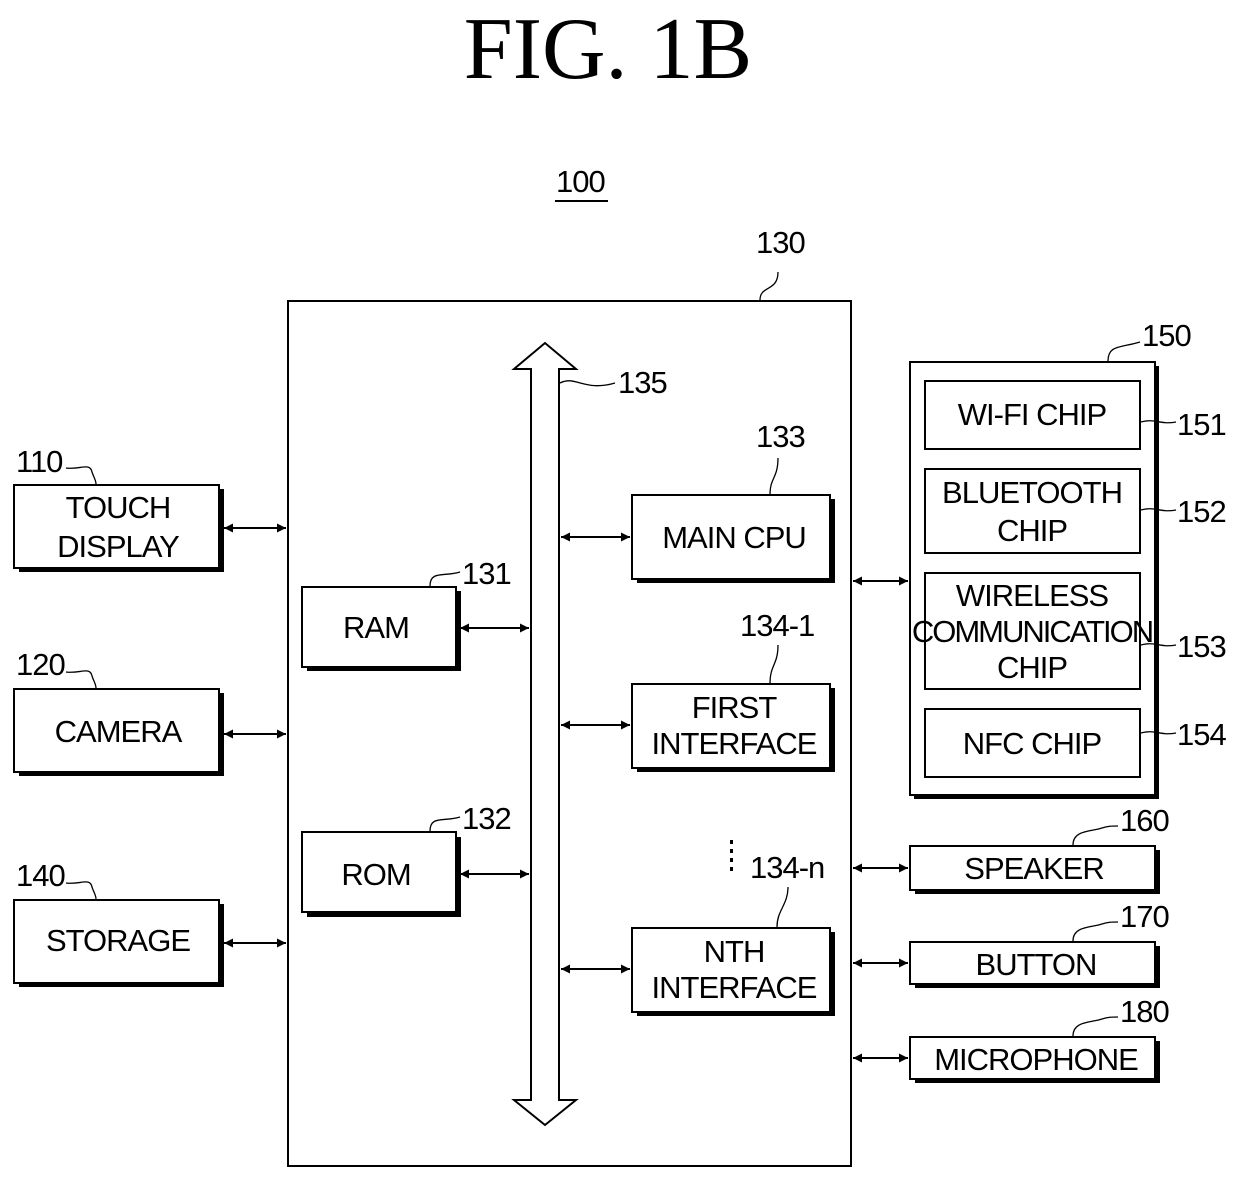  What do you see at coordinates (642, 382) in the screenshot?
I see `bus-ref: 135` at bounding box center [642, 382].